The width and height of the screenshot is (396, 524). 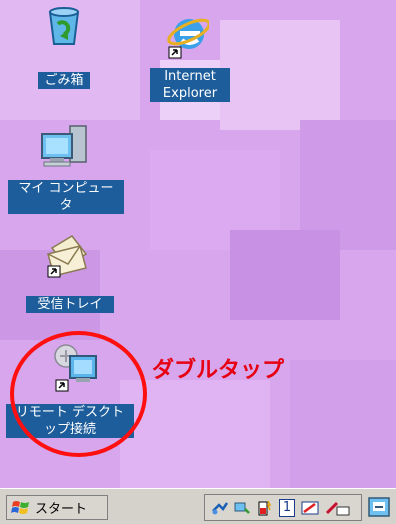 I want to click on windows-flag-icon, so click(x=20, y=507).